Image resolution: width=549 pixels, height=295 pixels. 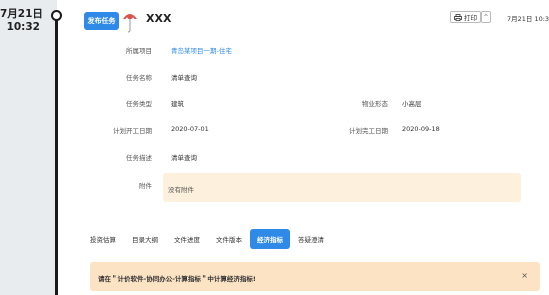 I want to click on plan-end-value: 2020-09-18, so click(x=421, y=129).